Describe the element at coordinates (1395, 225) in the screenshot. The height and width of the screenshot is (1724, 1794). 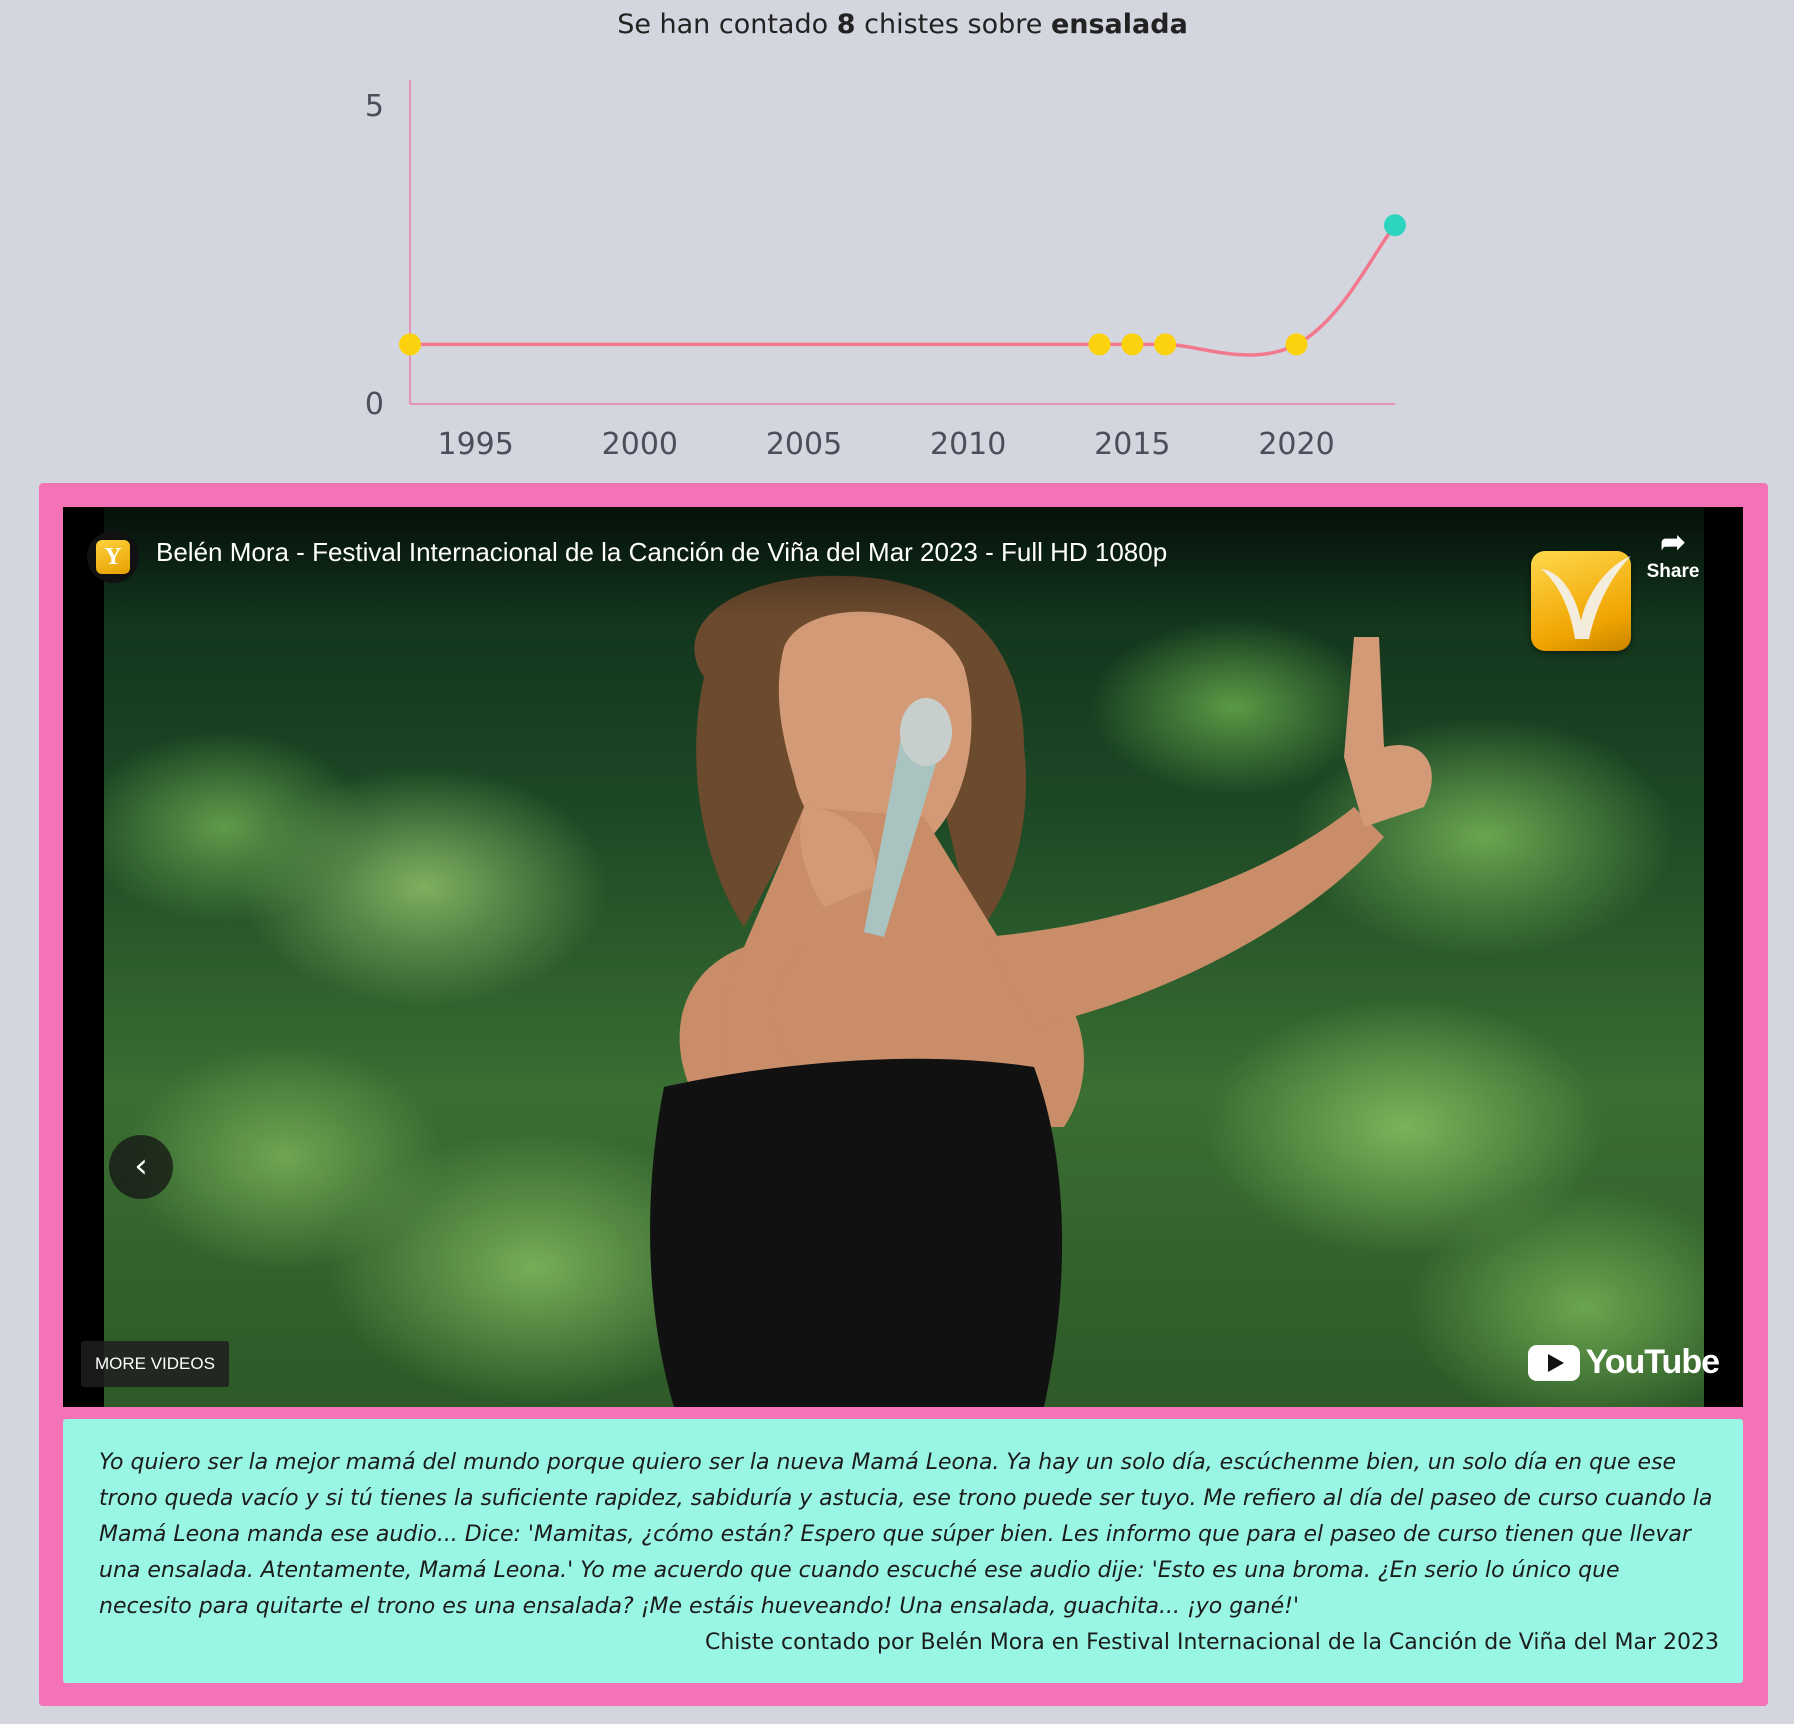
I see `data-point-latest` at that location.